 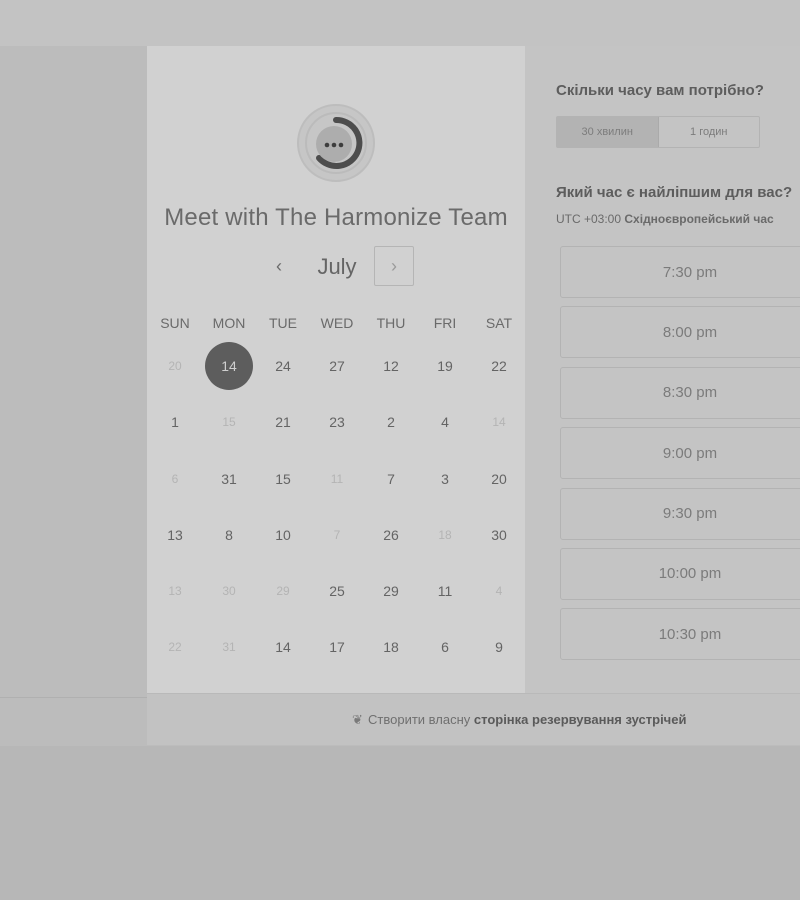 I want to click on calendar-day: 25, so click(x=337, y=591).